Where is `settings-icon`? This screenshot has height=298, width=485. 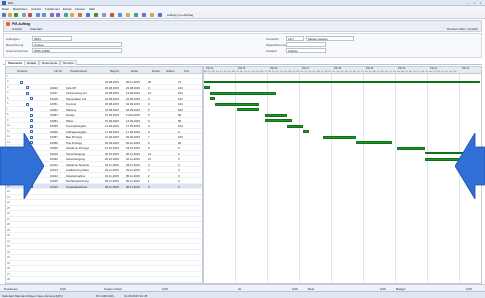 settings-icon is located at coordinates (104, 15).